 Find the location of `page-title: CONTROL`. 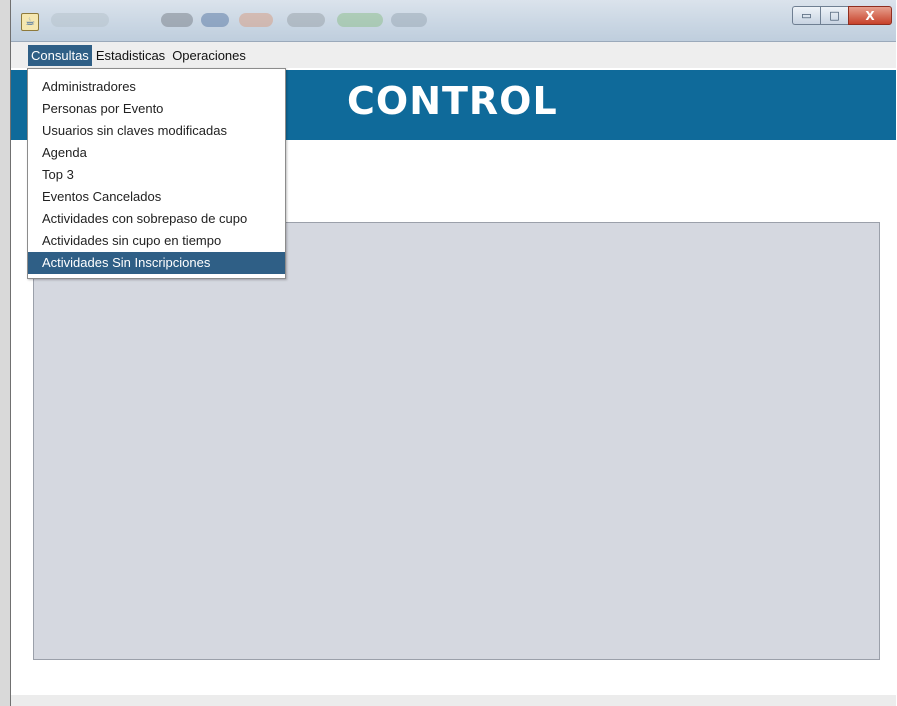

page-title: CONTROL is located at coordinates (452, 101).